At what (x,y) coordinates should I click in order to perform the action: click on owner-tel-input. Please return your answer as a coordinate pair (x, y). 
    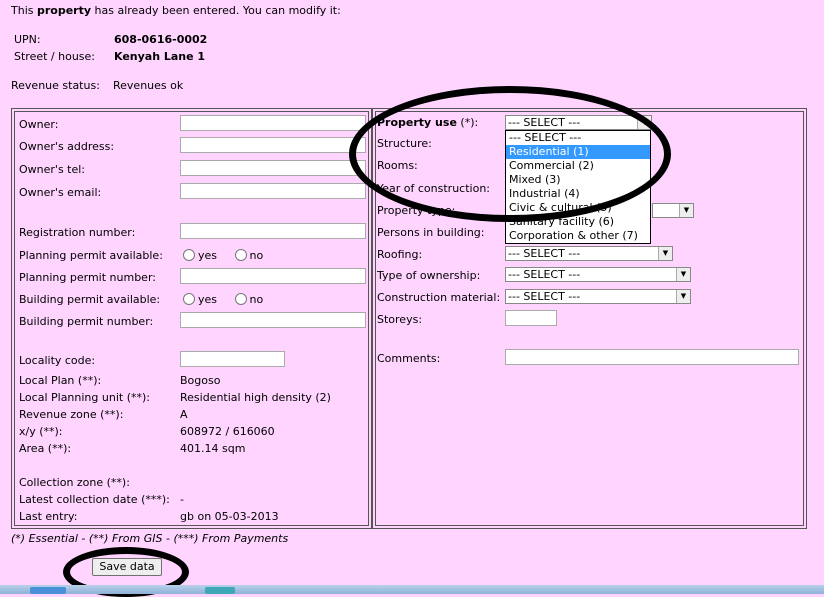
    Looking at the image, I should click on (273, 168).